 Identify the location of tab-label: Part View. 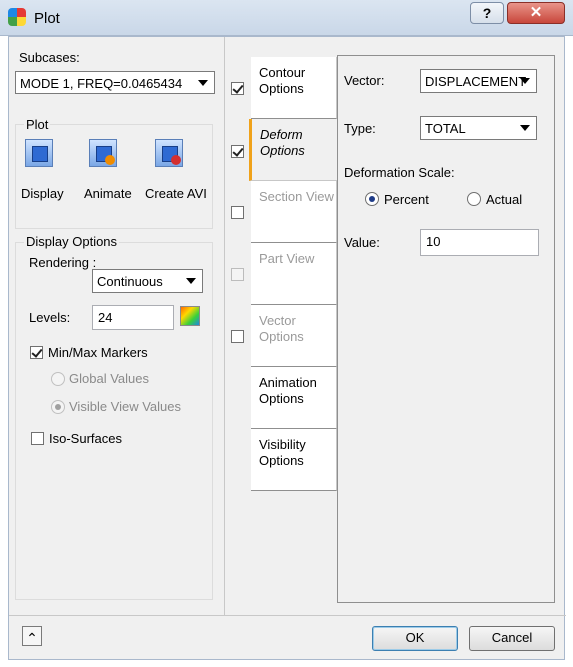
(287, 258).